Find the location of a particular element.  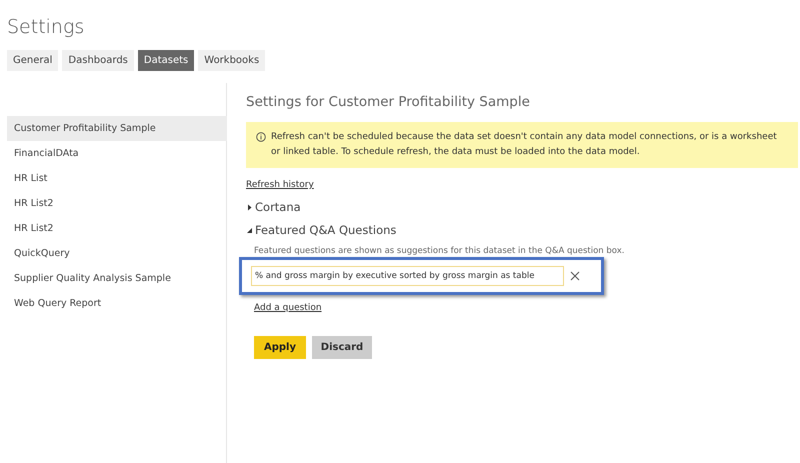

apply-button: Apply is located at coordinates (280, 347).